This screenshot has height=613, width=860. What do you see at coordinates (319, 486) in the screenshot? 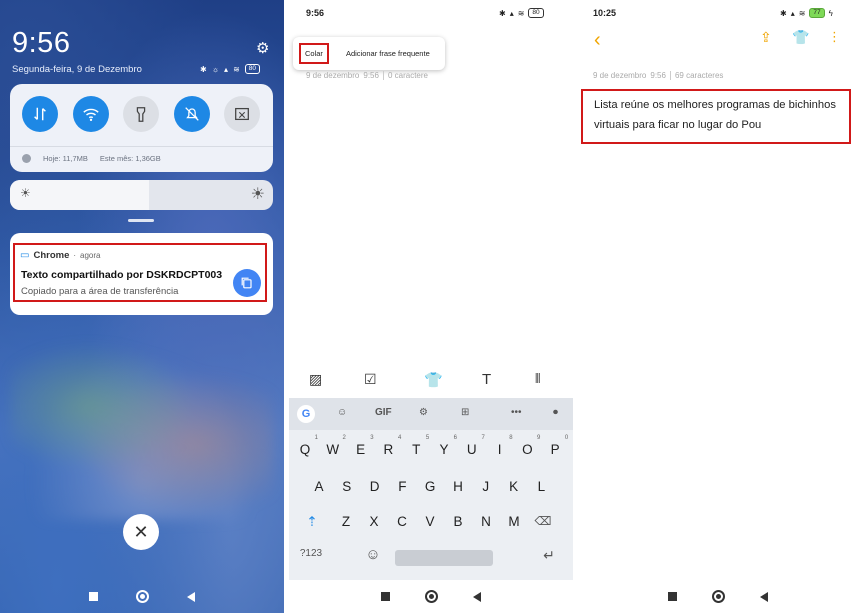
I see `key-a: A` at bounding box center [319, 486].